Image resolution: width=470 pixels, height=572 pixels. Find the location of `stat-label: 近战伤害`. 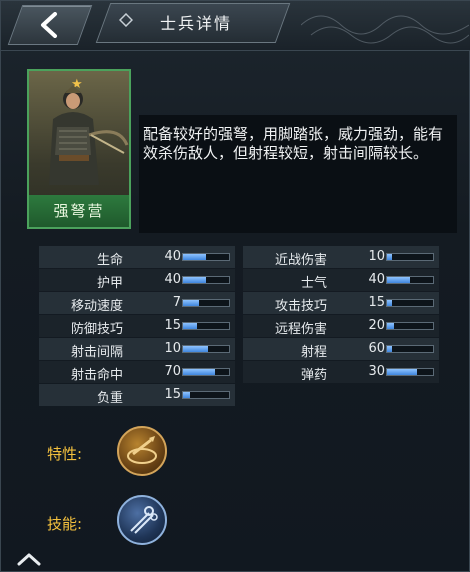

stat-label: 近战伤害 is located at coordinates (300, 260).